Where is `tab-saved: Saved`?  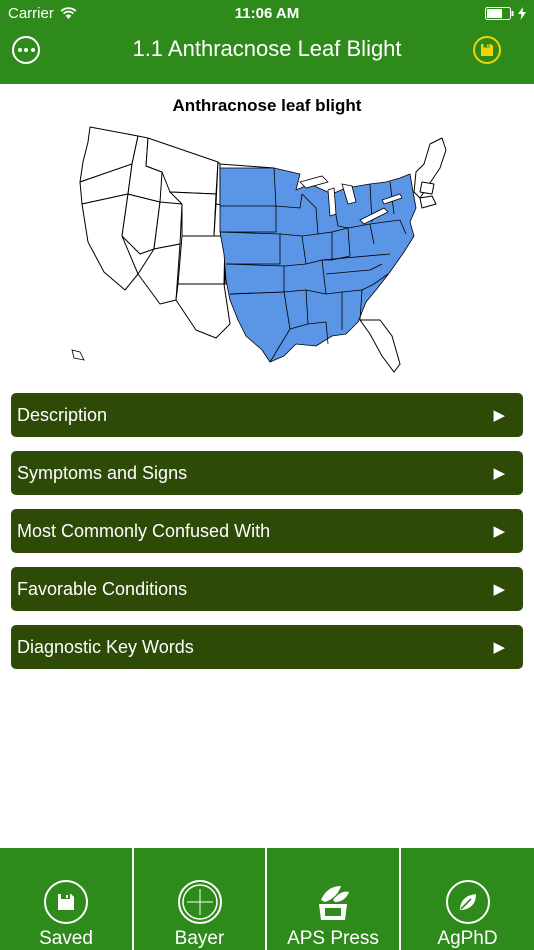 tab-saved: Saved is located at coordinates (66, 899).